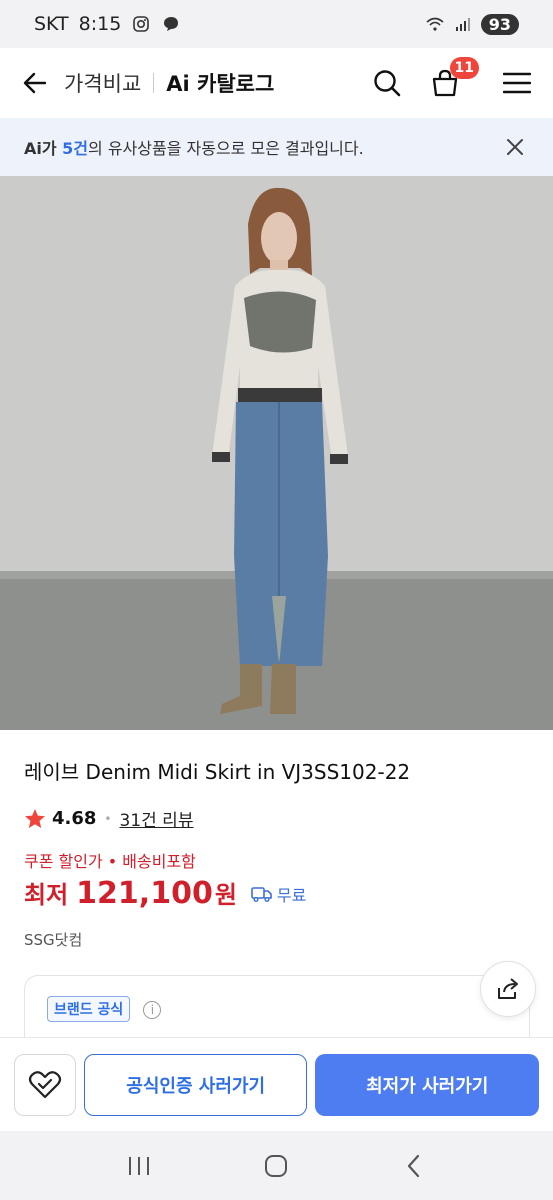 This screenshot has height=1200, width=553. What do you see at coordinates (226, 148) in the screenshot?
I see `notice-suffix: 의 유사상품을 자동으로 모은 결과입니다.` at bounding box center [226, 148].